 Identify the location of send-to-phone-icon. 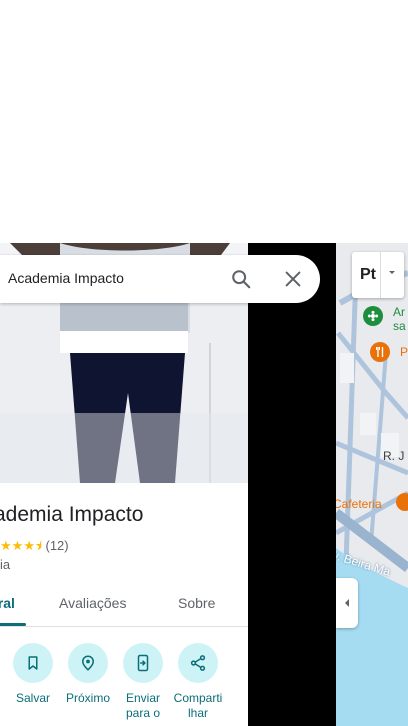
(143, 663).